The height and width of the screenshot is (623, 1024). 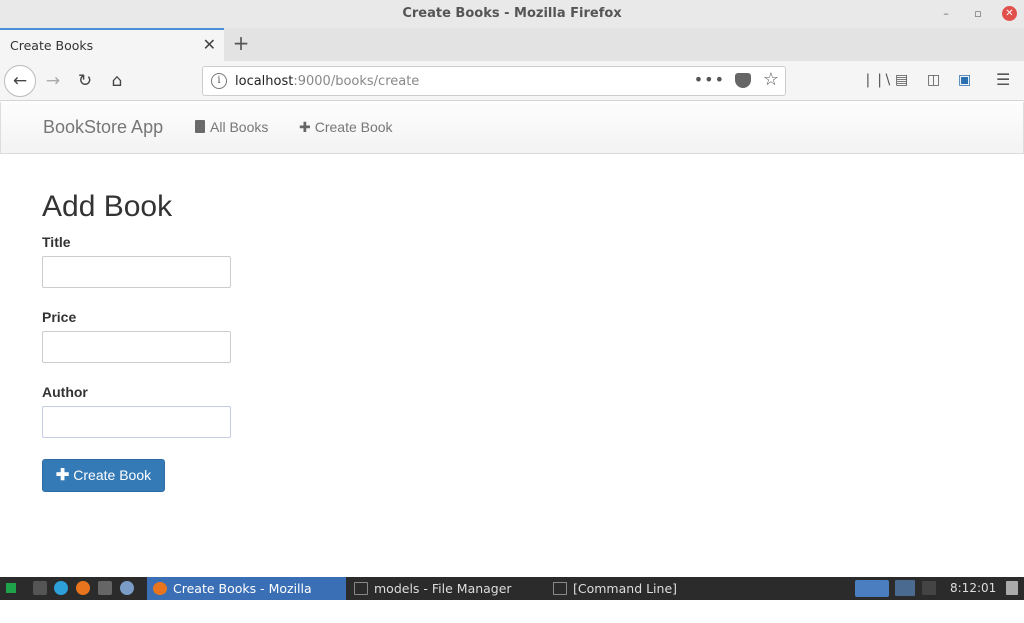 What do you see at coordinates (117, 81) in the screenshot?
I see `home-button: ⌂` at bounding box center [117, 81].